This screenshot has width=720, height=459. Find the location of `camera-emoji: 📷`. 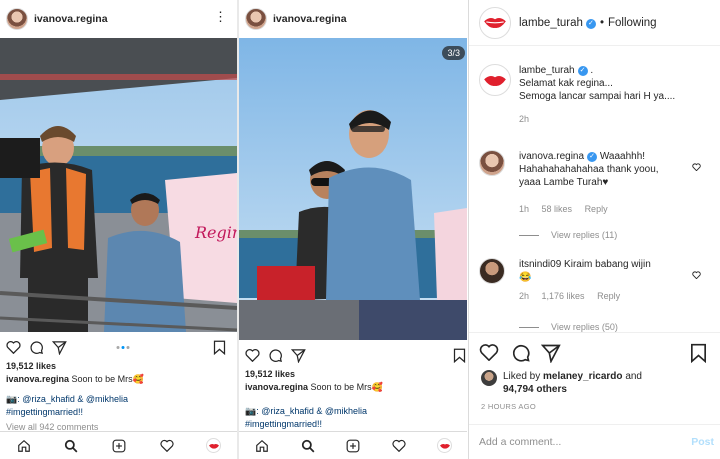

camera-emoji: 📷 is located at coordinates (12, 399).